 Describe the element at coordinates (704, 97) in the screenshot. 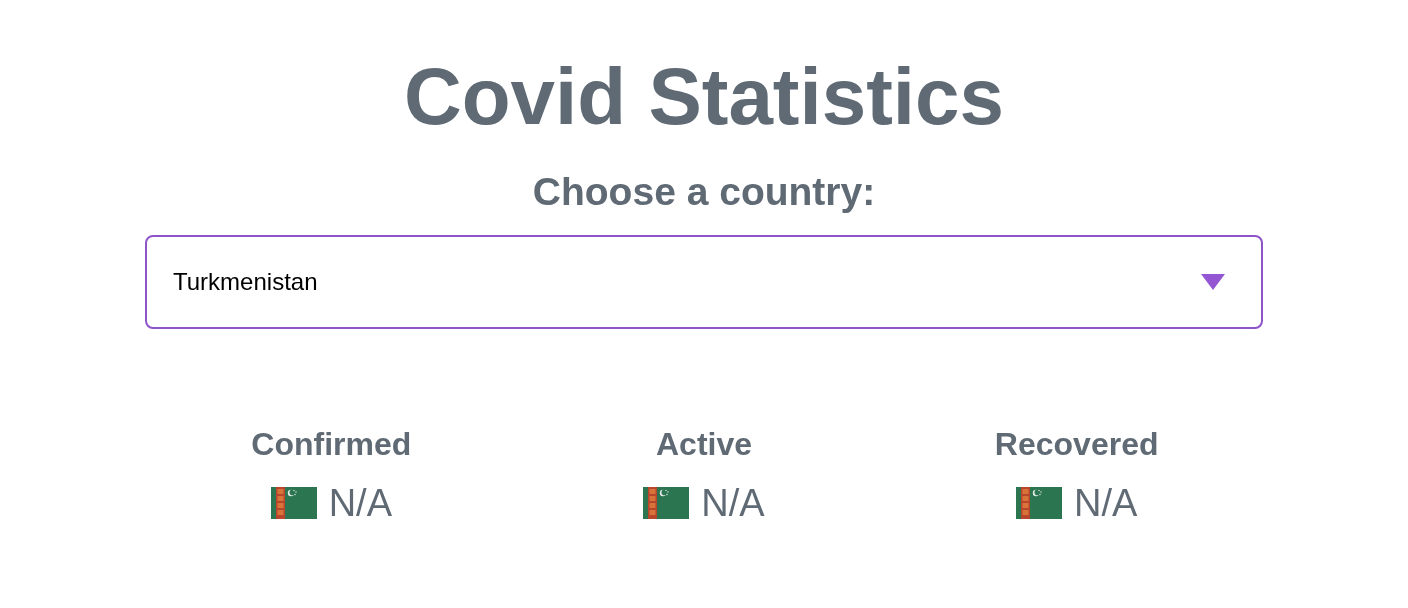

I see `page-title: Covid Statistics` at that location.